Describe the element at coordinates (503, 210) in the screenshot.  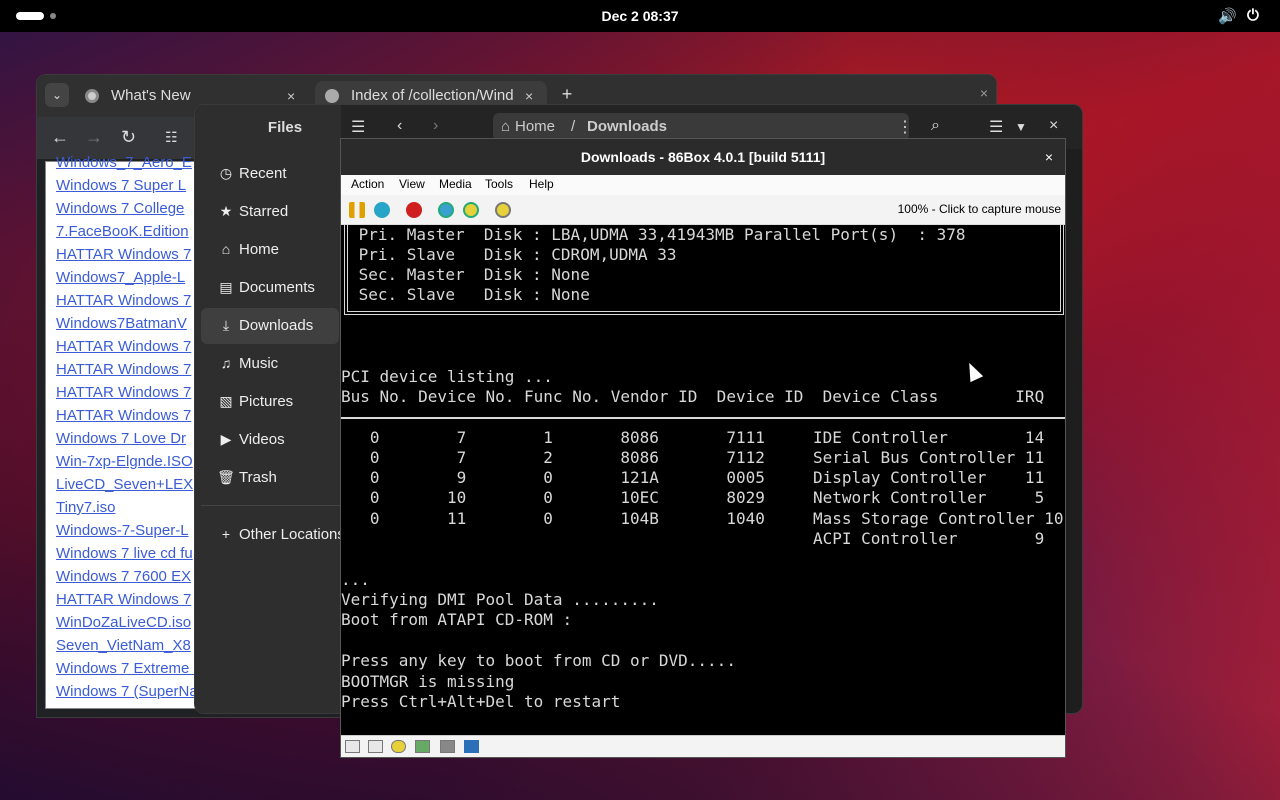
I see `settings-icon` at that location.